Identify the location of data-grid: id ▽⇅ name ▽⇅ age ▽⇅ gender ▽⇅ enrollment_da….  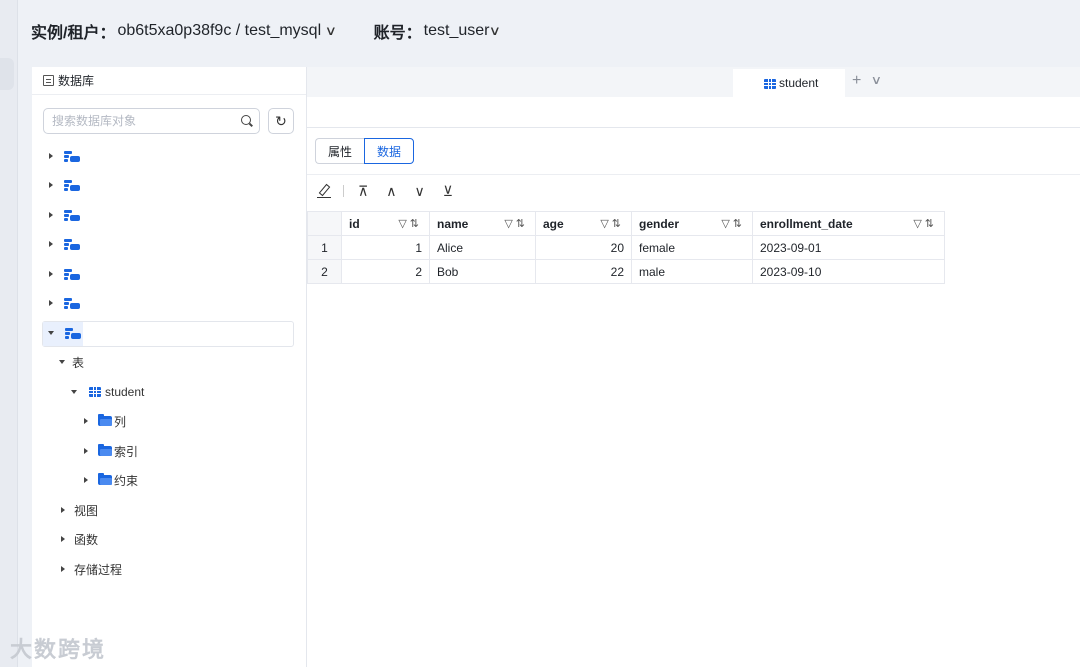
(626, 247).